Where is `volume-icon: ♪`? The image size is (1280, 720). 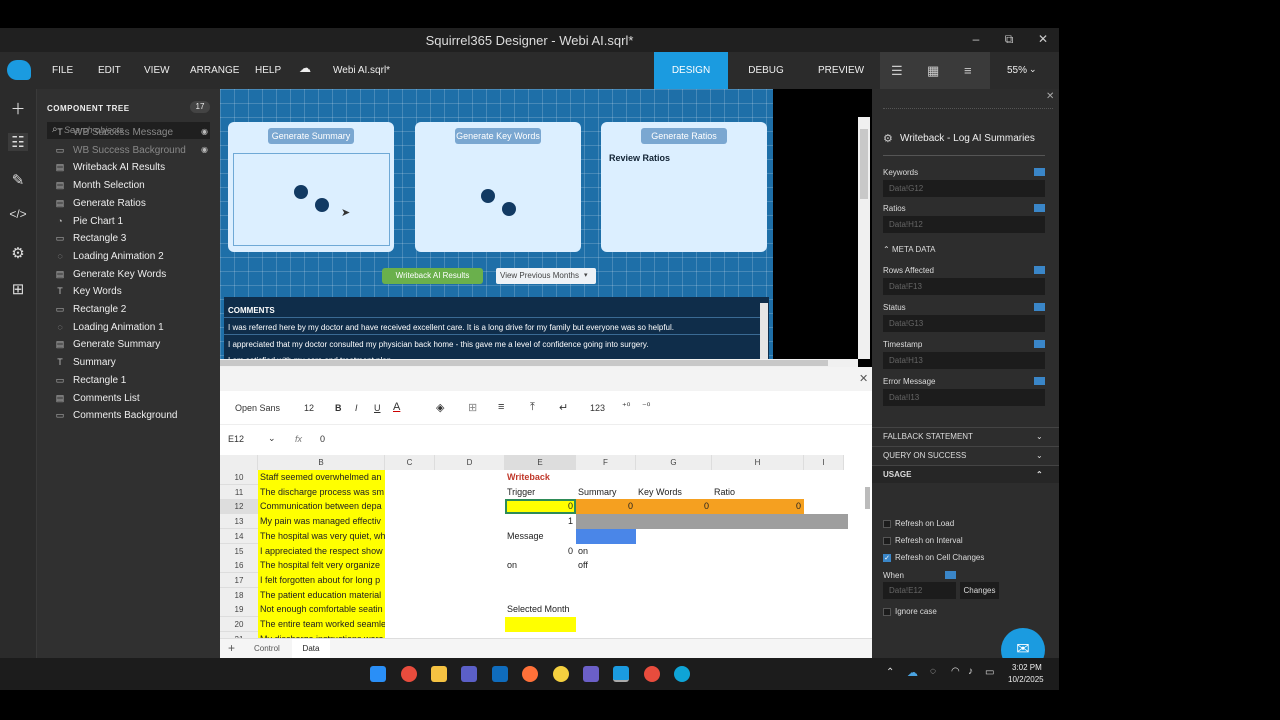 volume-icon: ♪ is located at coordinates (970, 671).